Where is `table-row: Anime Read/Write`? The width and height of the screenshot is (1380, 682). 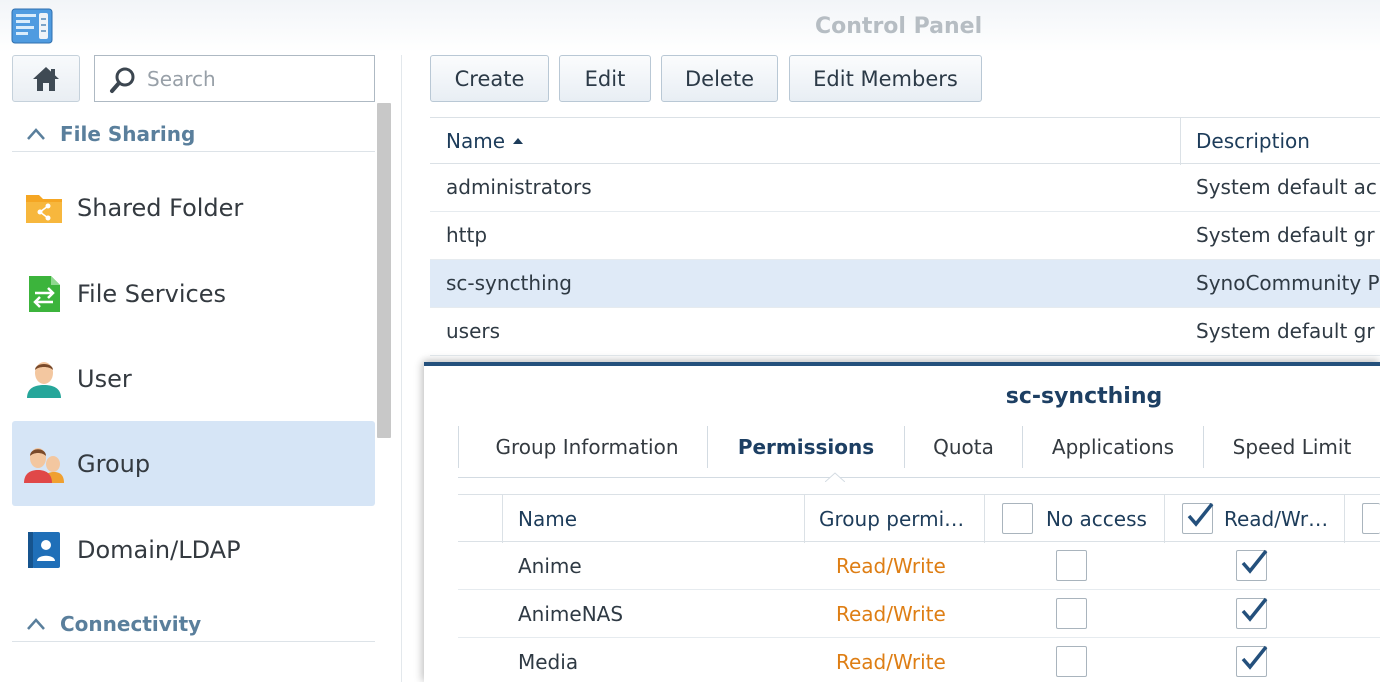 table-row: Anime Read/Write is located at coordinates (919, 566).